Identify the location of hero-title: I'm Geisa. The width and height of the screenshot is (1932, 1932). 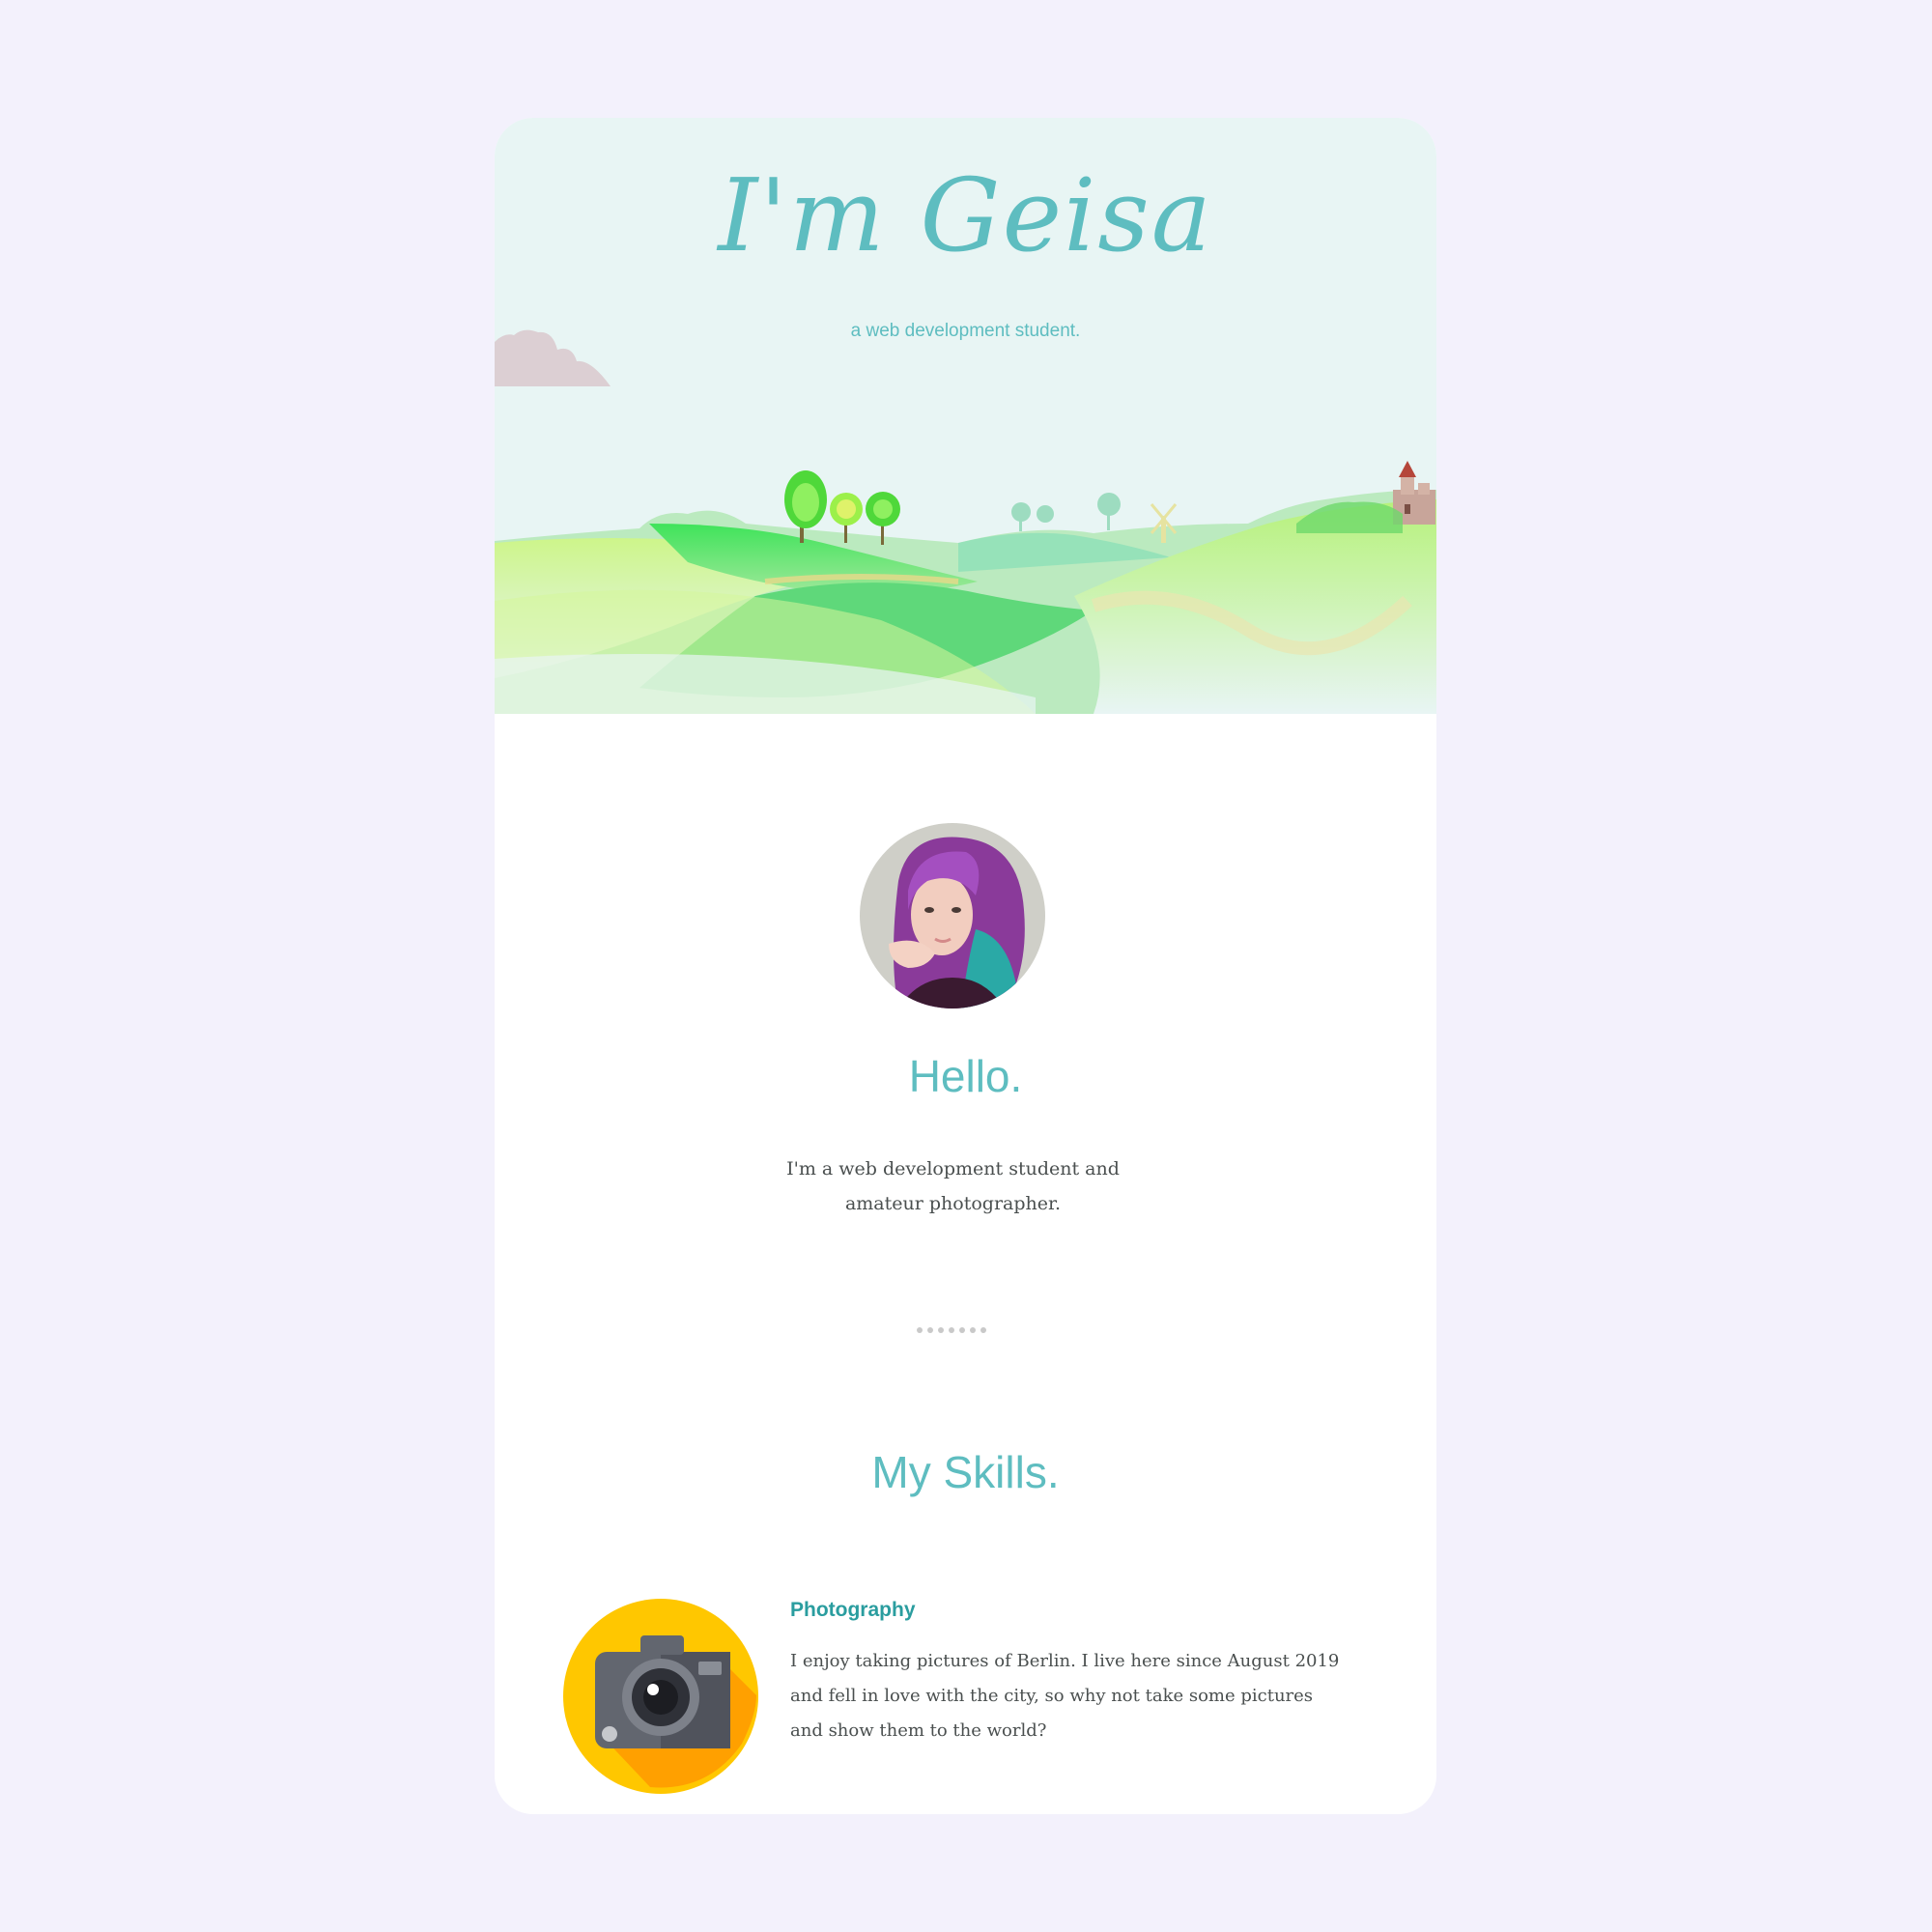
(965, 215).